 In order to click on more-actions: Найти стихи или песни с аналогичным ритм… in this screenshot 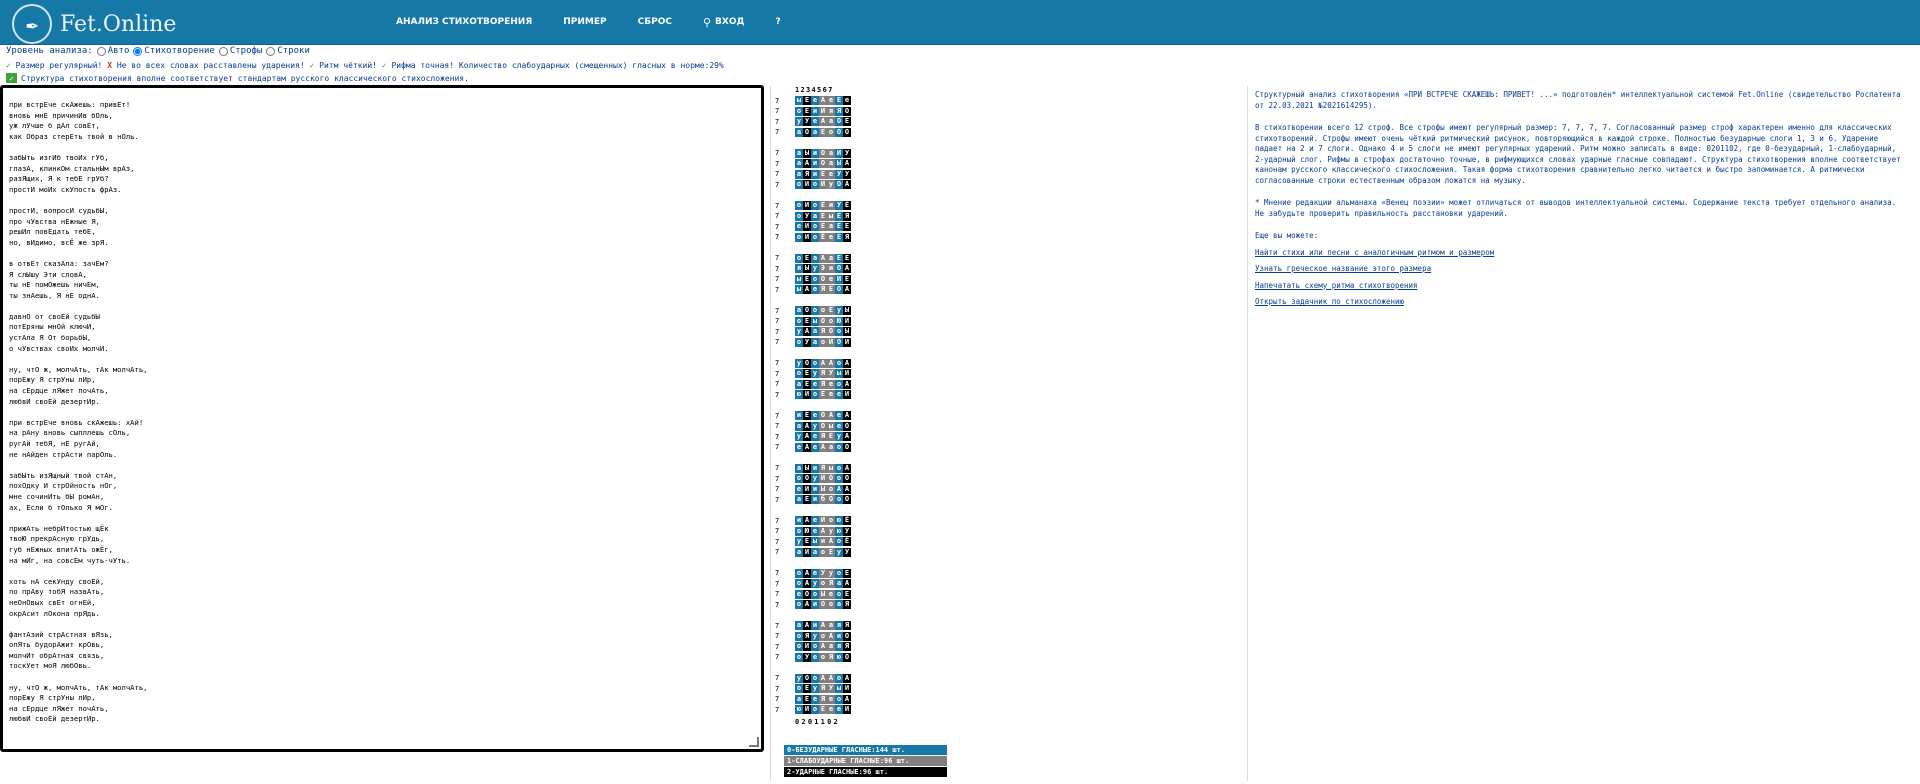, I will do `click(1581, 278)`.